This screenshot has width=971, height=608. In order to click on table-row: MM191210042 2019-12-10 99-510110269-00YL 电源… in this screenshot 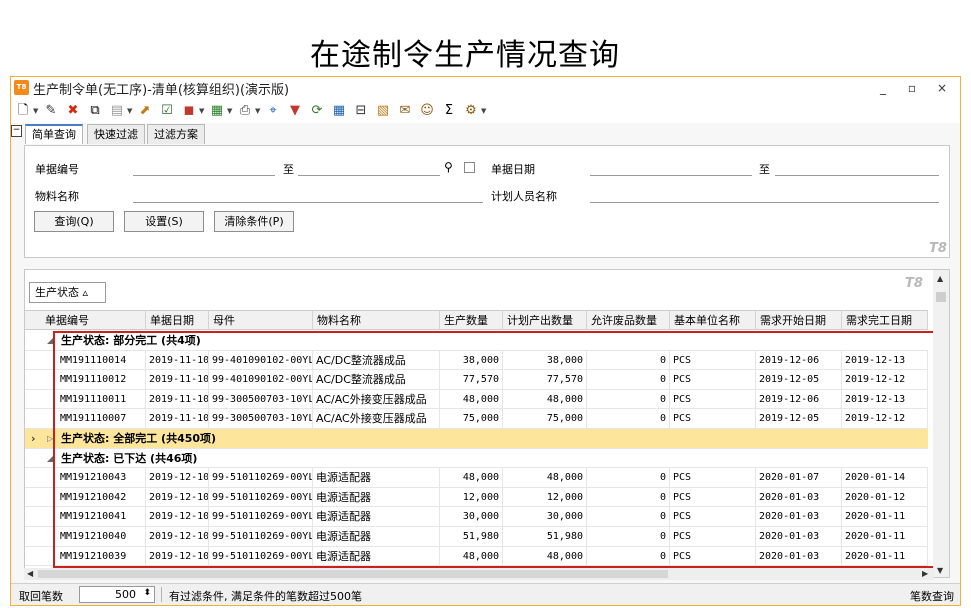, I will do `click(476, 497)`.